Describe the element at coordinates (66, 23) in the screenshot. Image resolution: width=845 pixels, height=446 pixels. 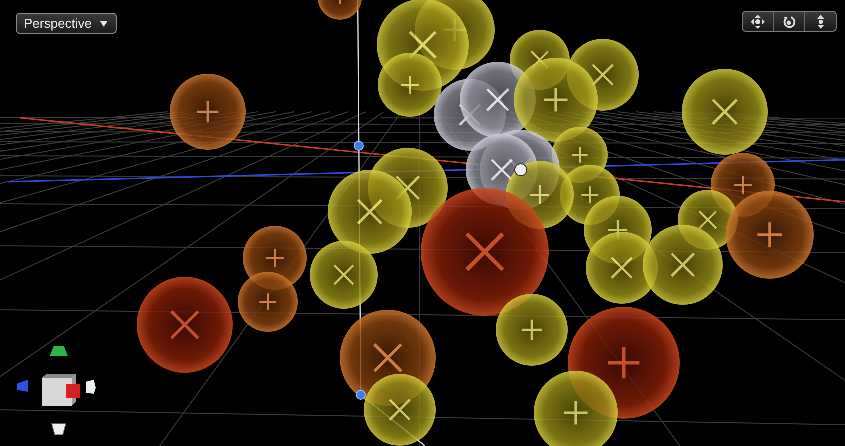
I see `view-dropdown: Perspective` at that location.